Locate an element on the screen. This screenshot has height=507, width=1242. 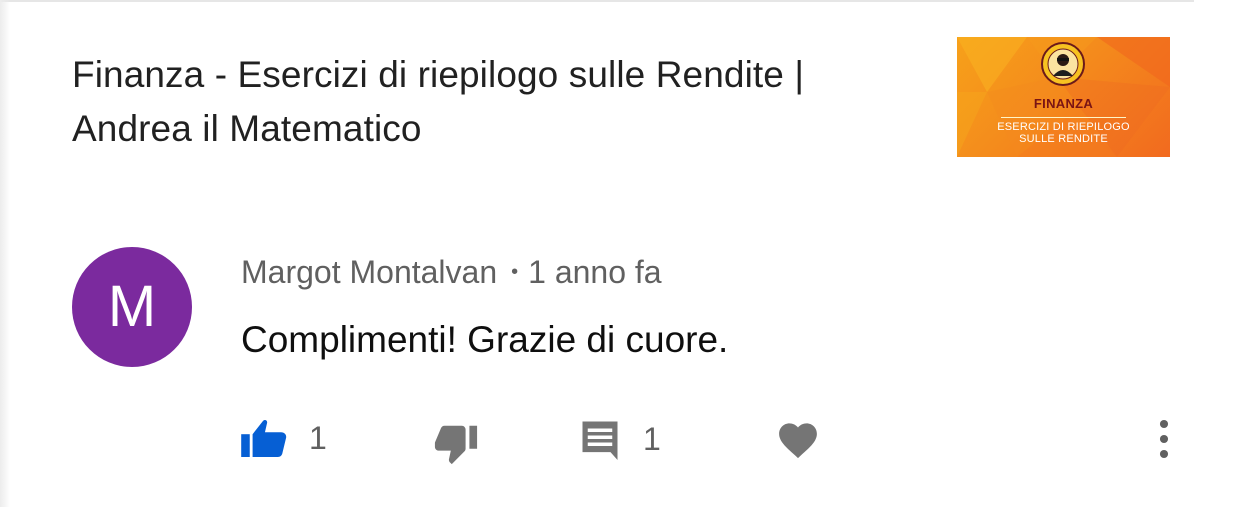
top-divider is located at coordinates (597, 1).